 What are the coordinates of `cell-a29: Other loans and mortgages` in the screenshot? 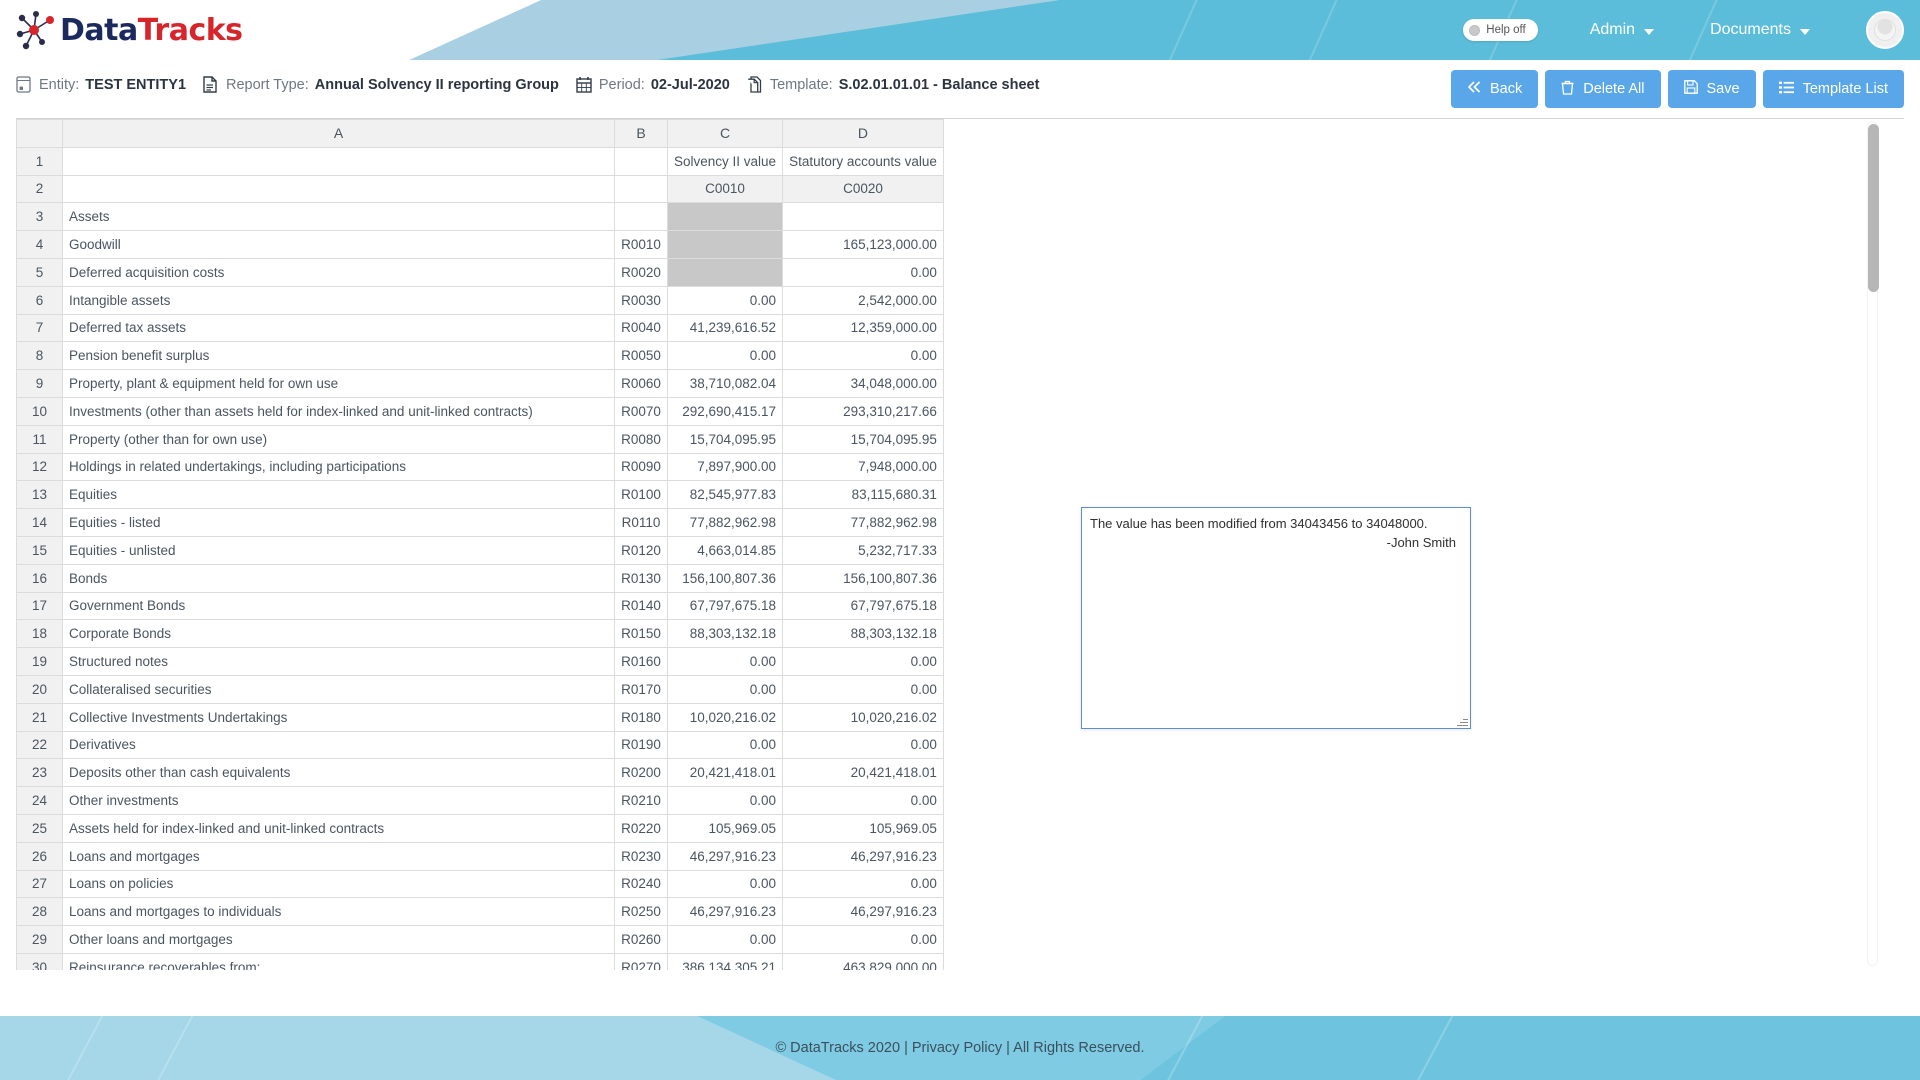 It's located at (338, 939).